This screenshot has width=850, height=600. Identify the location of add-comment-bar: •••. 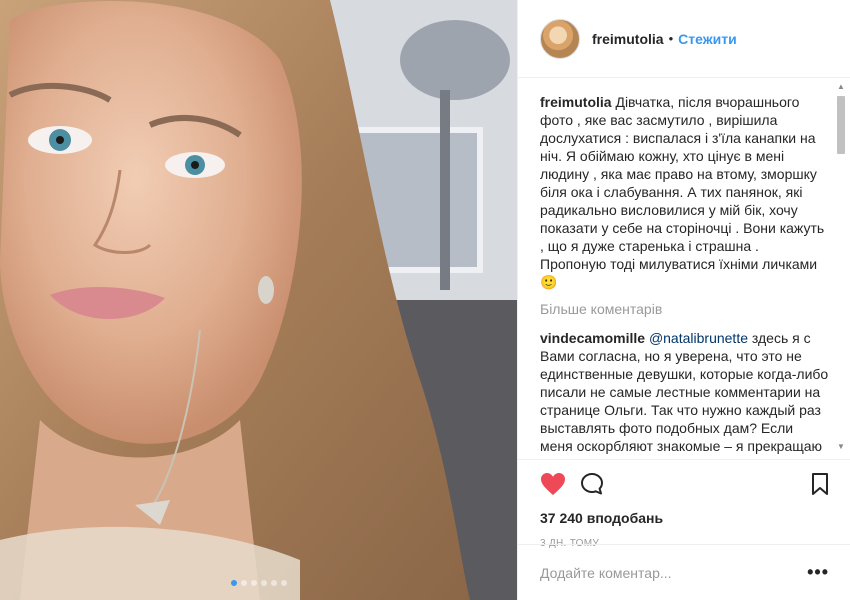
(684, 572).